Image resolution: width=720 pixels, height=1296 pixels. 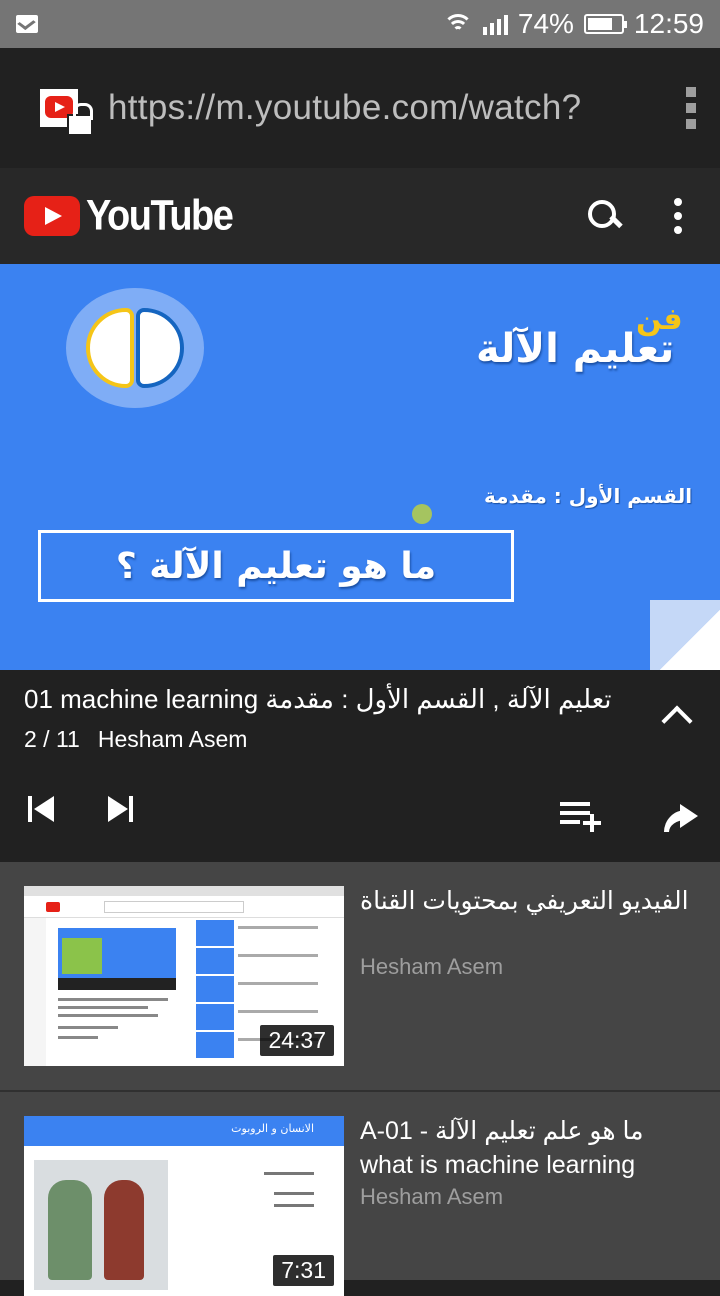 I want to click on lock-icon, so click(x=80, y=119).